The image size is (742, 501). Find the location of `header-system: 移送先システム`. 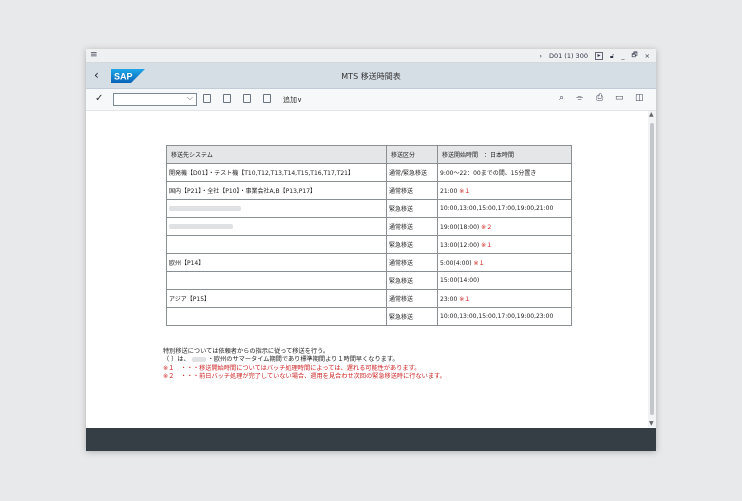

header-system: 移送先システム is located at coordinates (276, 154).